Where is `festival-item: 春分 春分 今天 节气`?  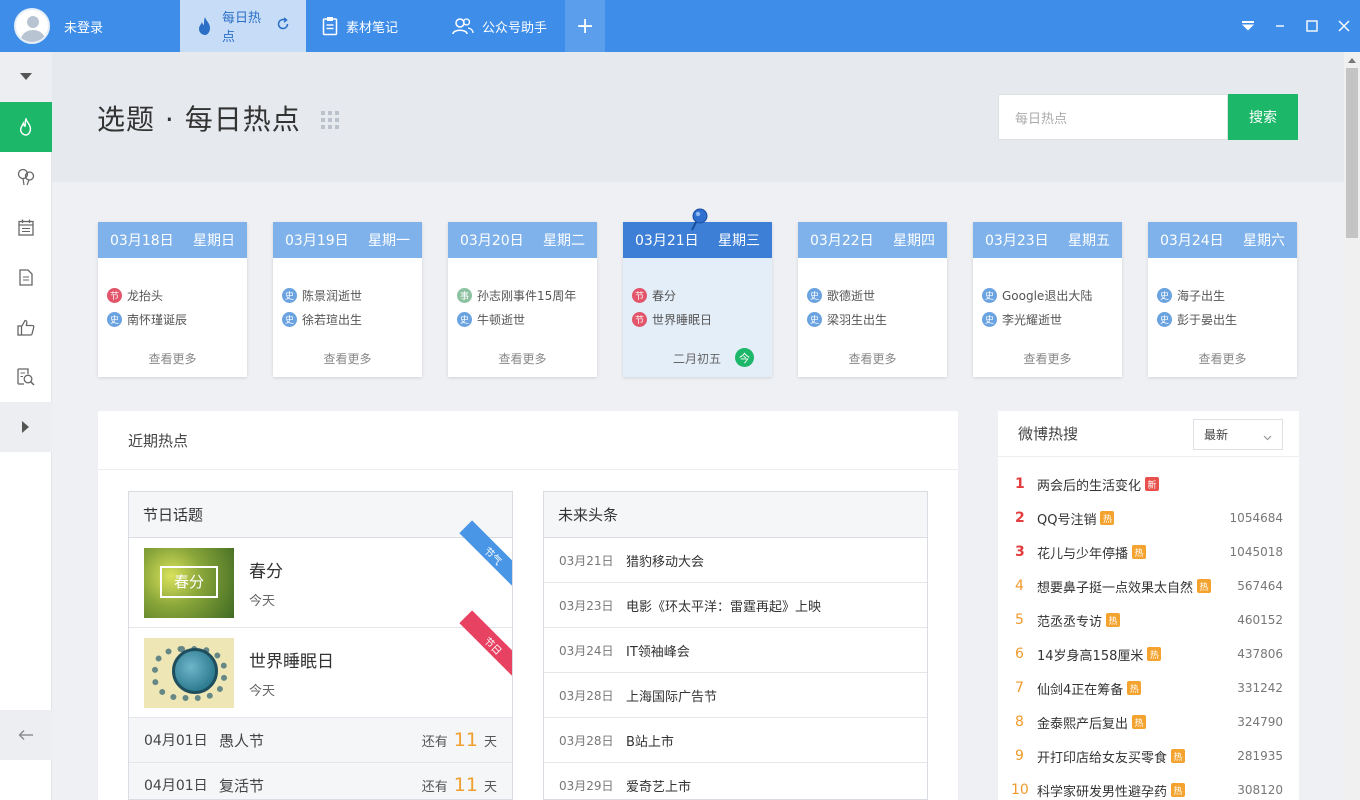
festival-item: 春分 春分 今天 节气 is located at coordinates (320, 574).